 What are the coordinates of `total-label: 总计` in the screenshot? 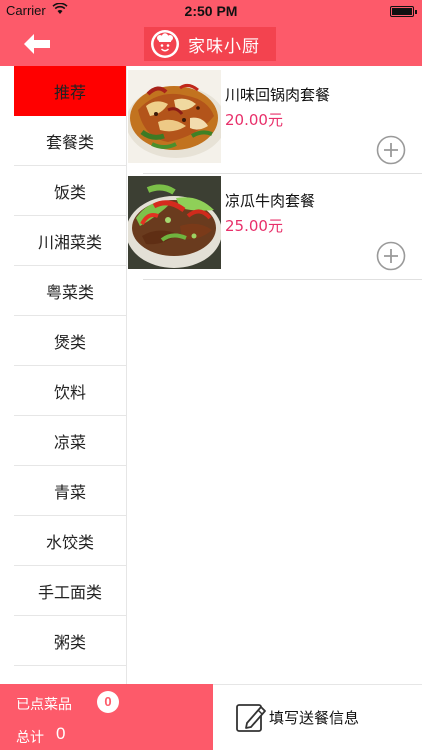 It's located at (30, 738).